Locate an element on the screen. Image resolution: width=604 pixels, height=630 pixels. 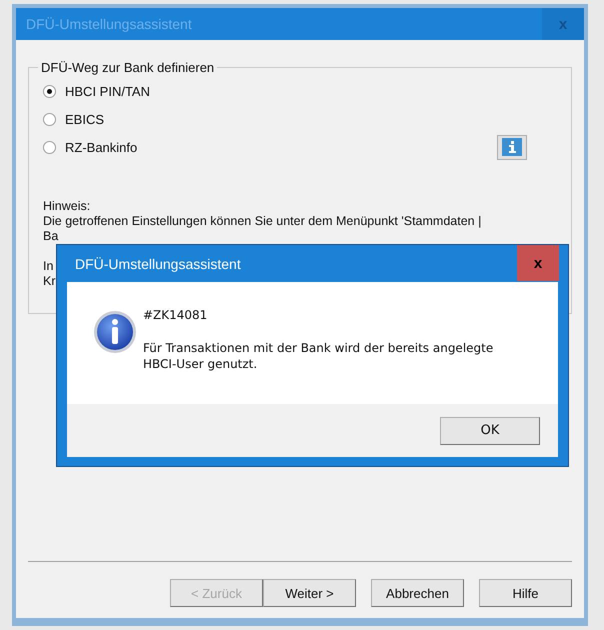
info-button is located at coordinates (512, 147).